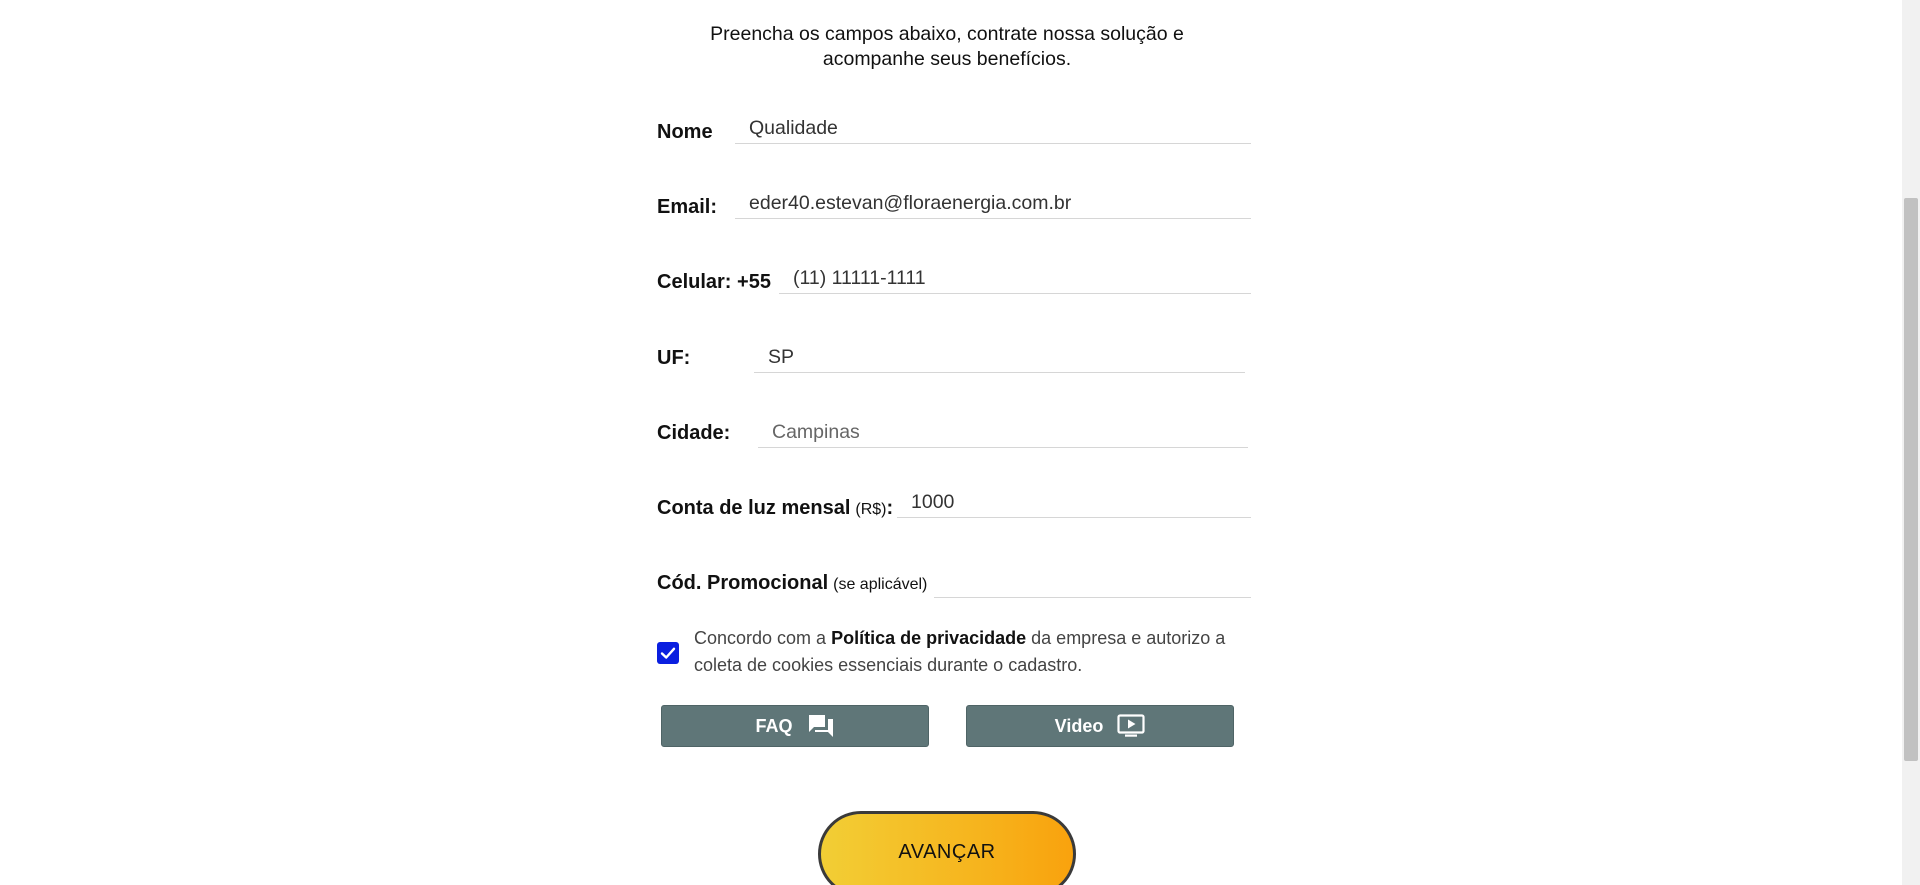  I want to click on conta-unit: (R$), so click(871, 509).